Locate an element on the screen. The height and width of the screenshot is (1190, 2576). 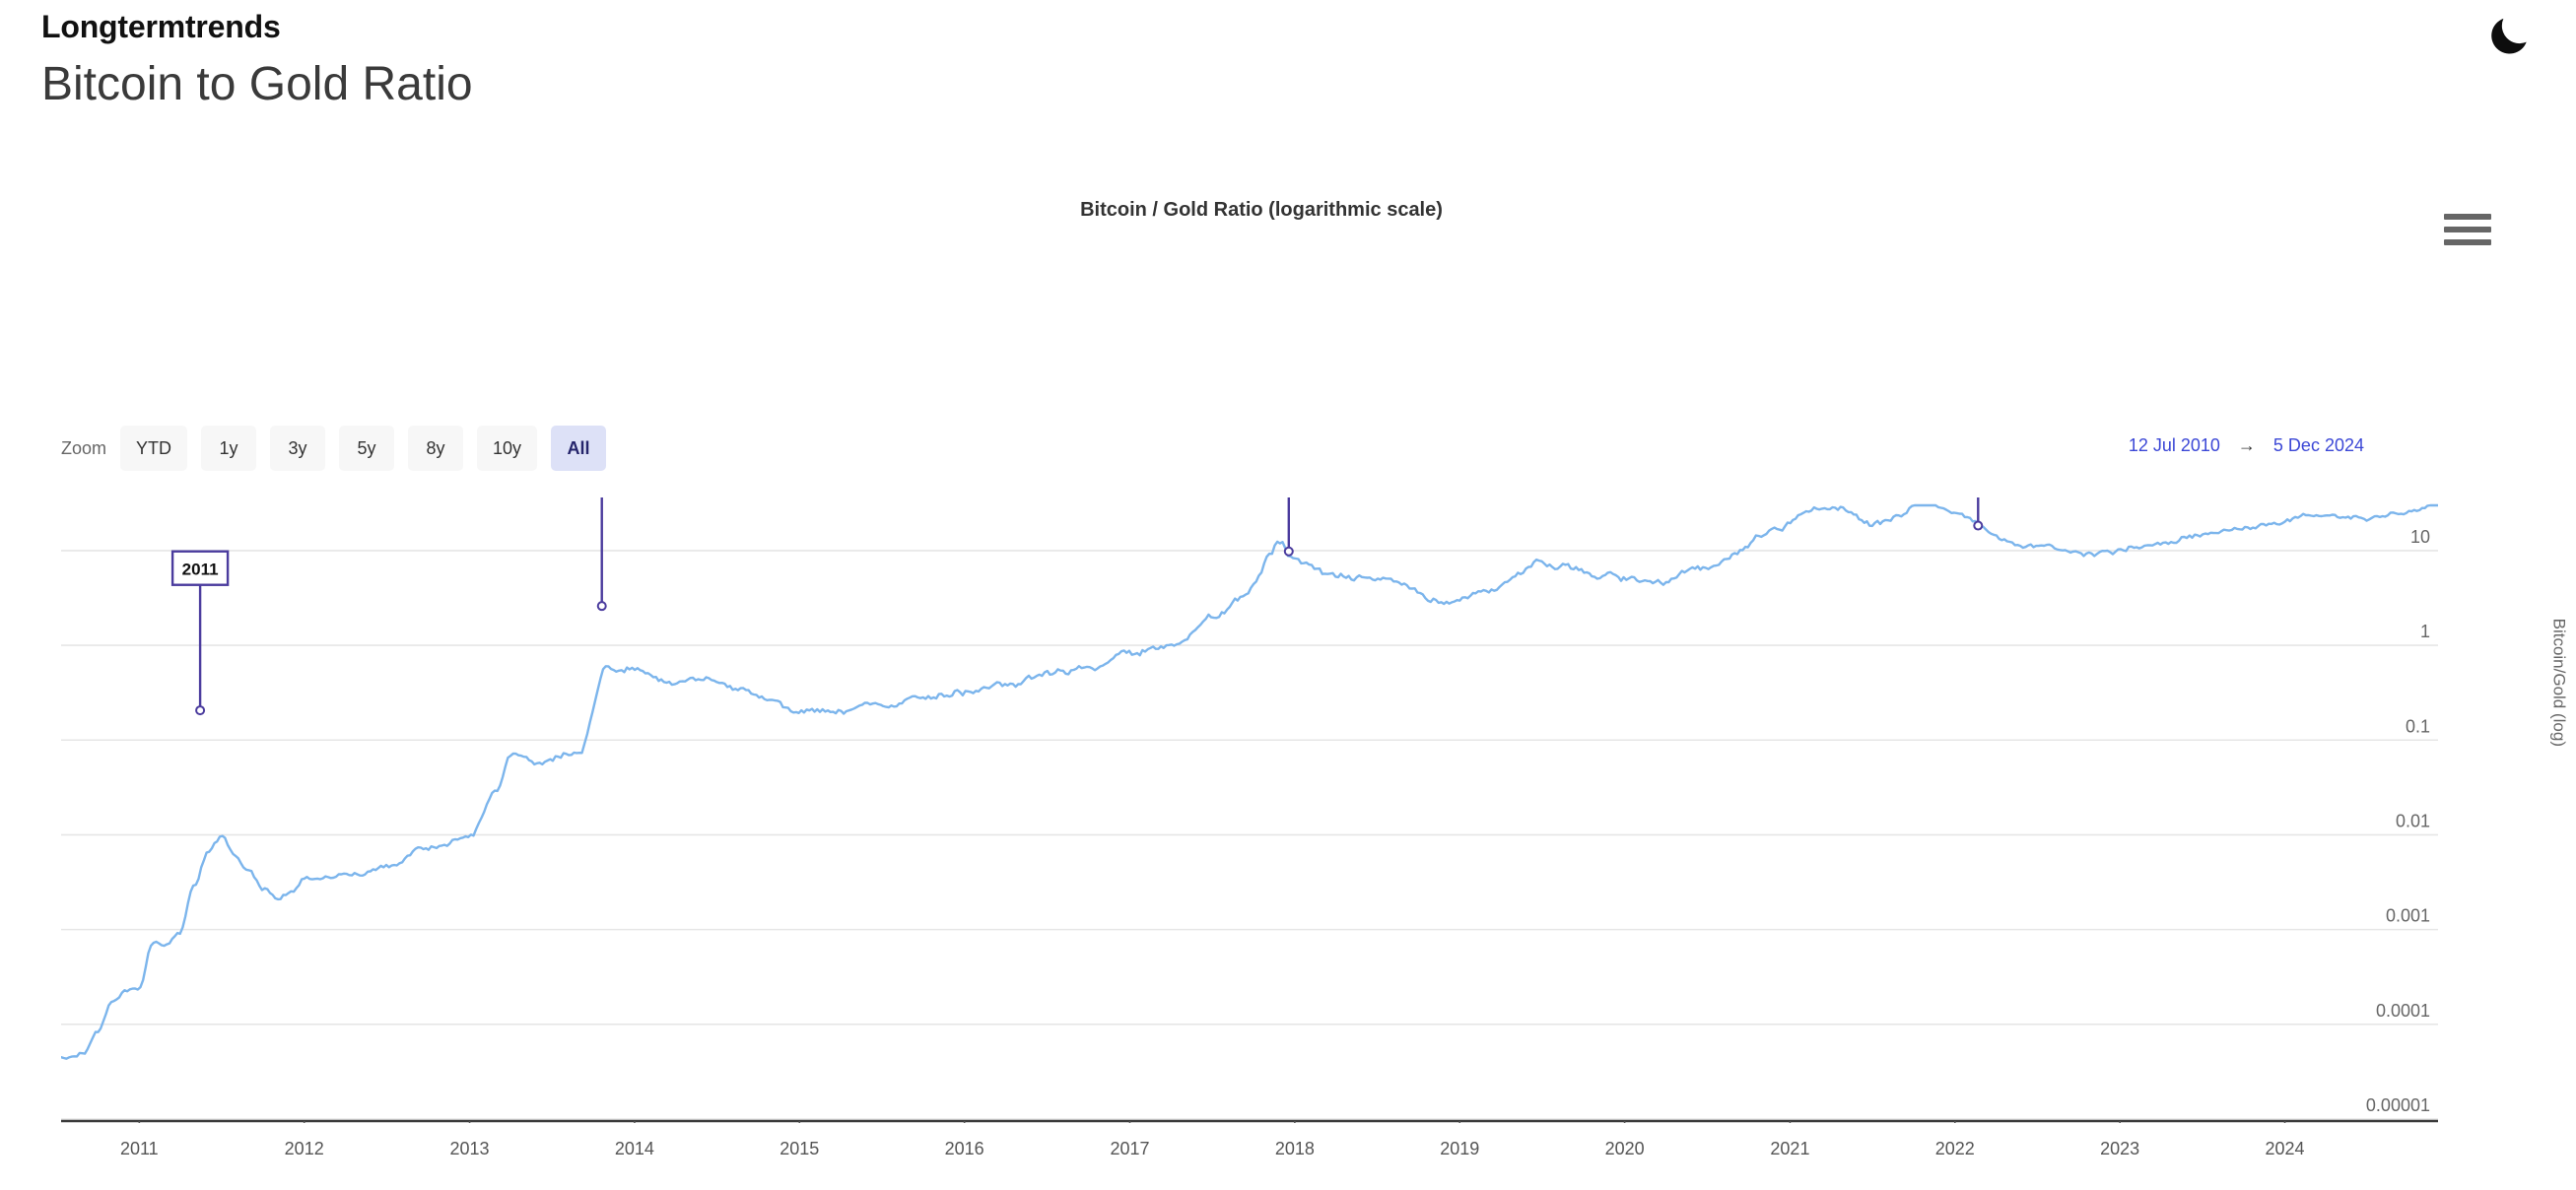
chart-title: Bitcoin / Gold Ratio (logarithmic scale) is located at coordinates (1261, 210).